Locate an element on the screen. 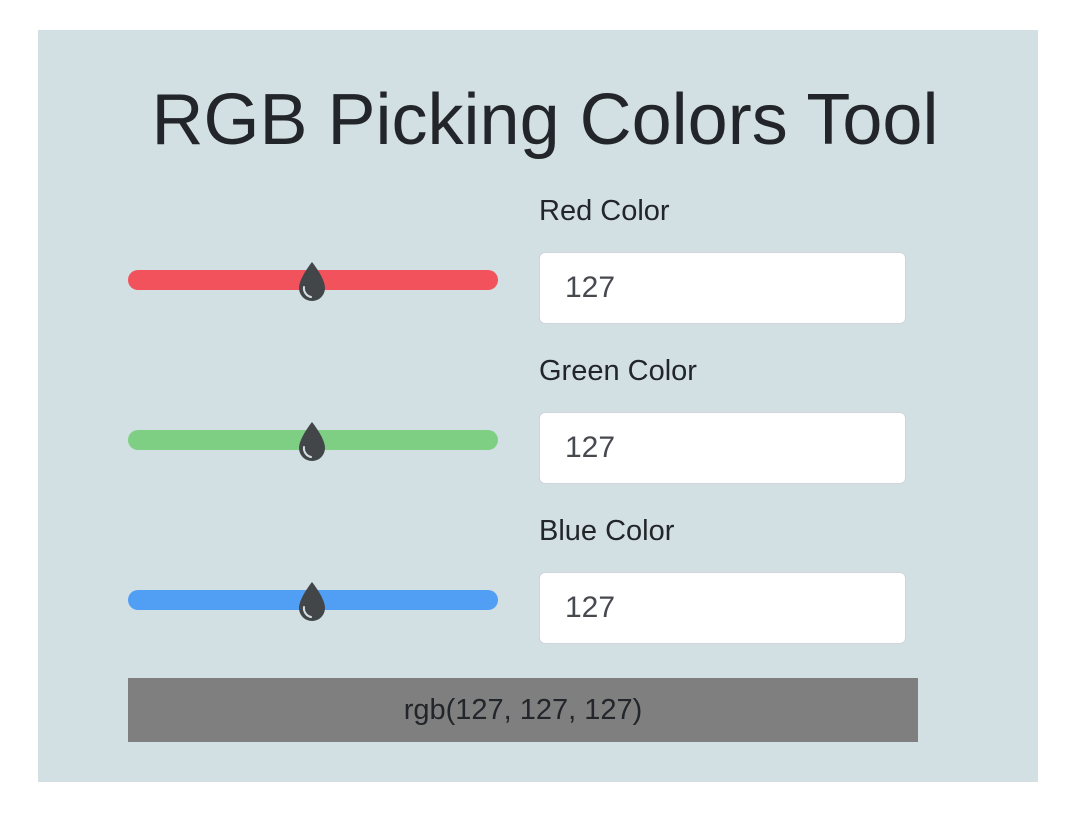 The image size is (1090, 820). green-slider-track is located at coordinates (313, 441).